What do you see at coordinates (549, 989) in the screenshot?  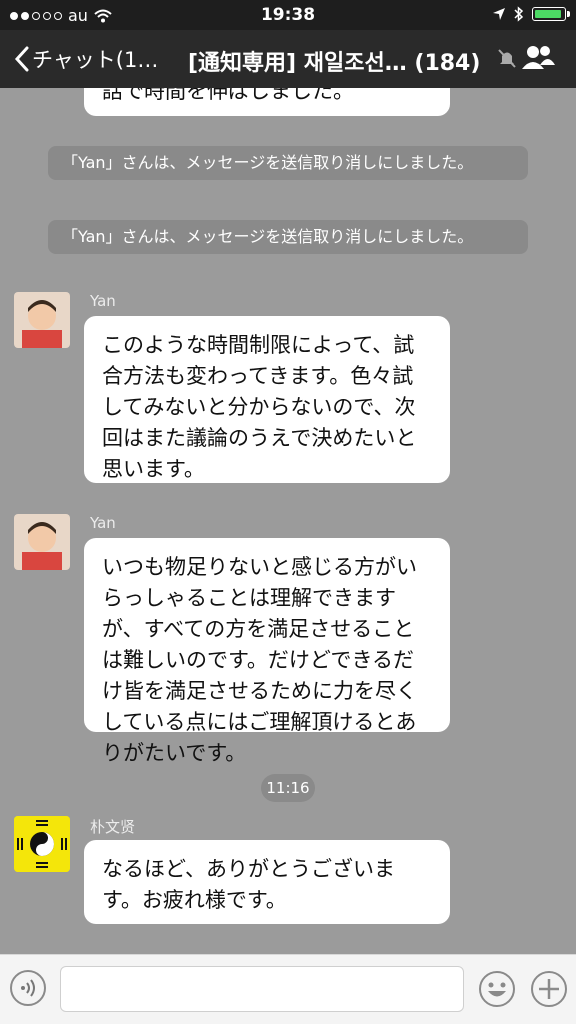 I see `plus-icon` at bounding box center [549, 989].